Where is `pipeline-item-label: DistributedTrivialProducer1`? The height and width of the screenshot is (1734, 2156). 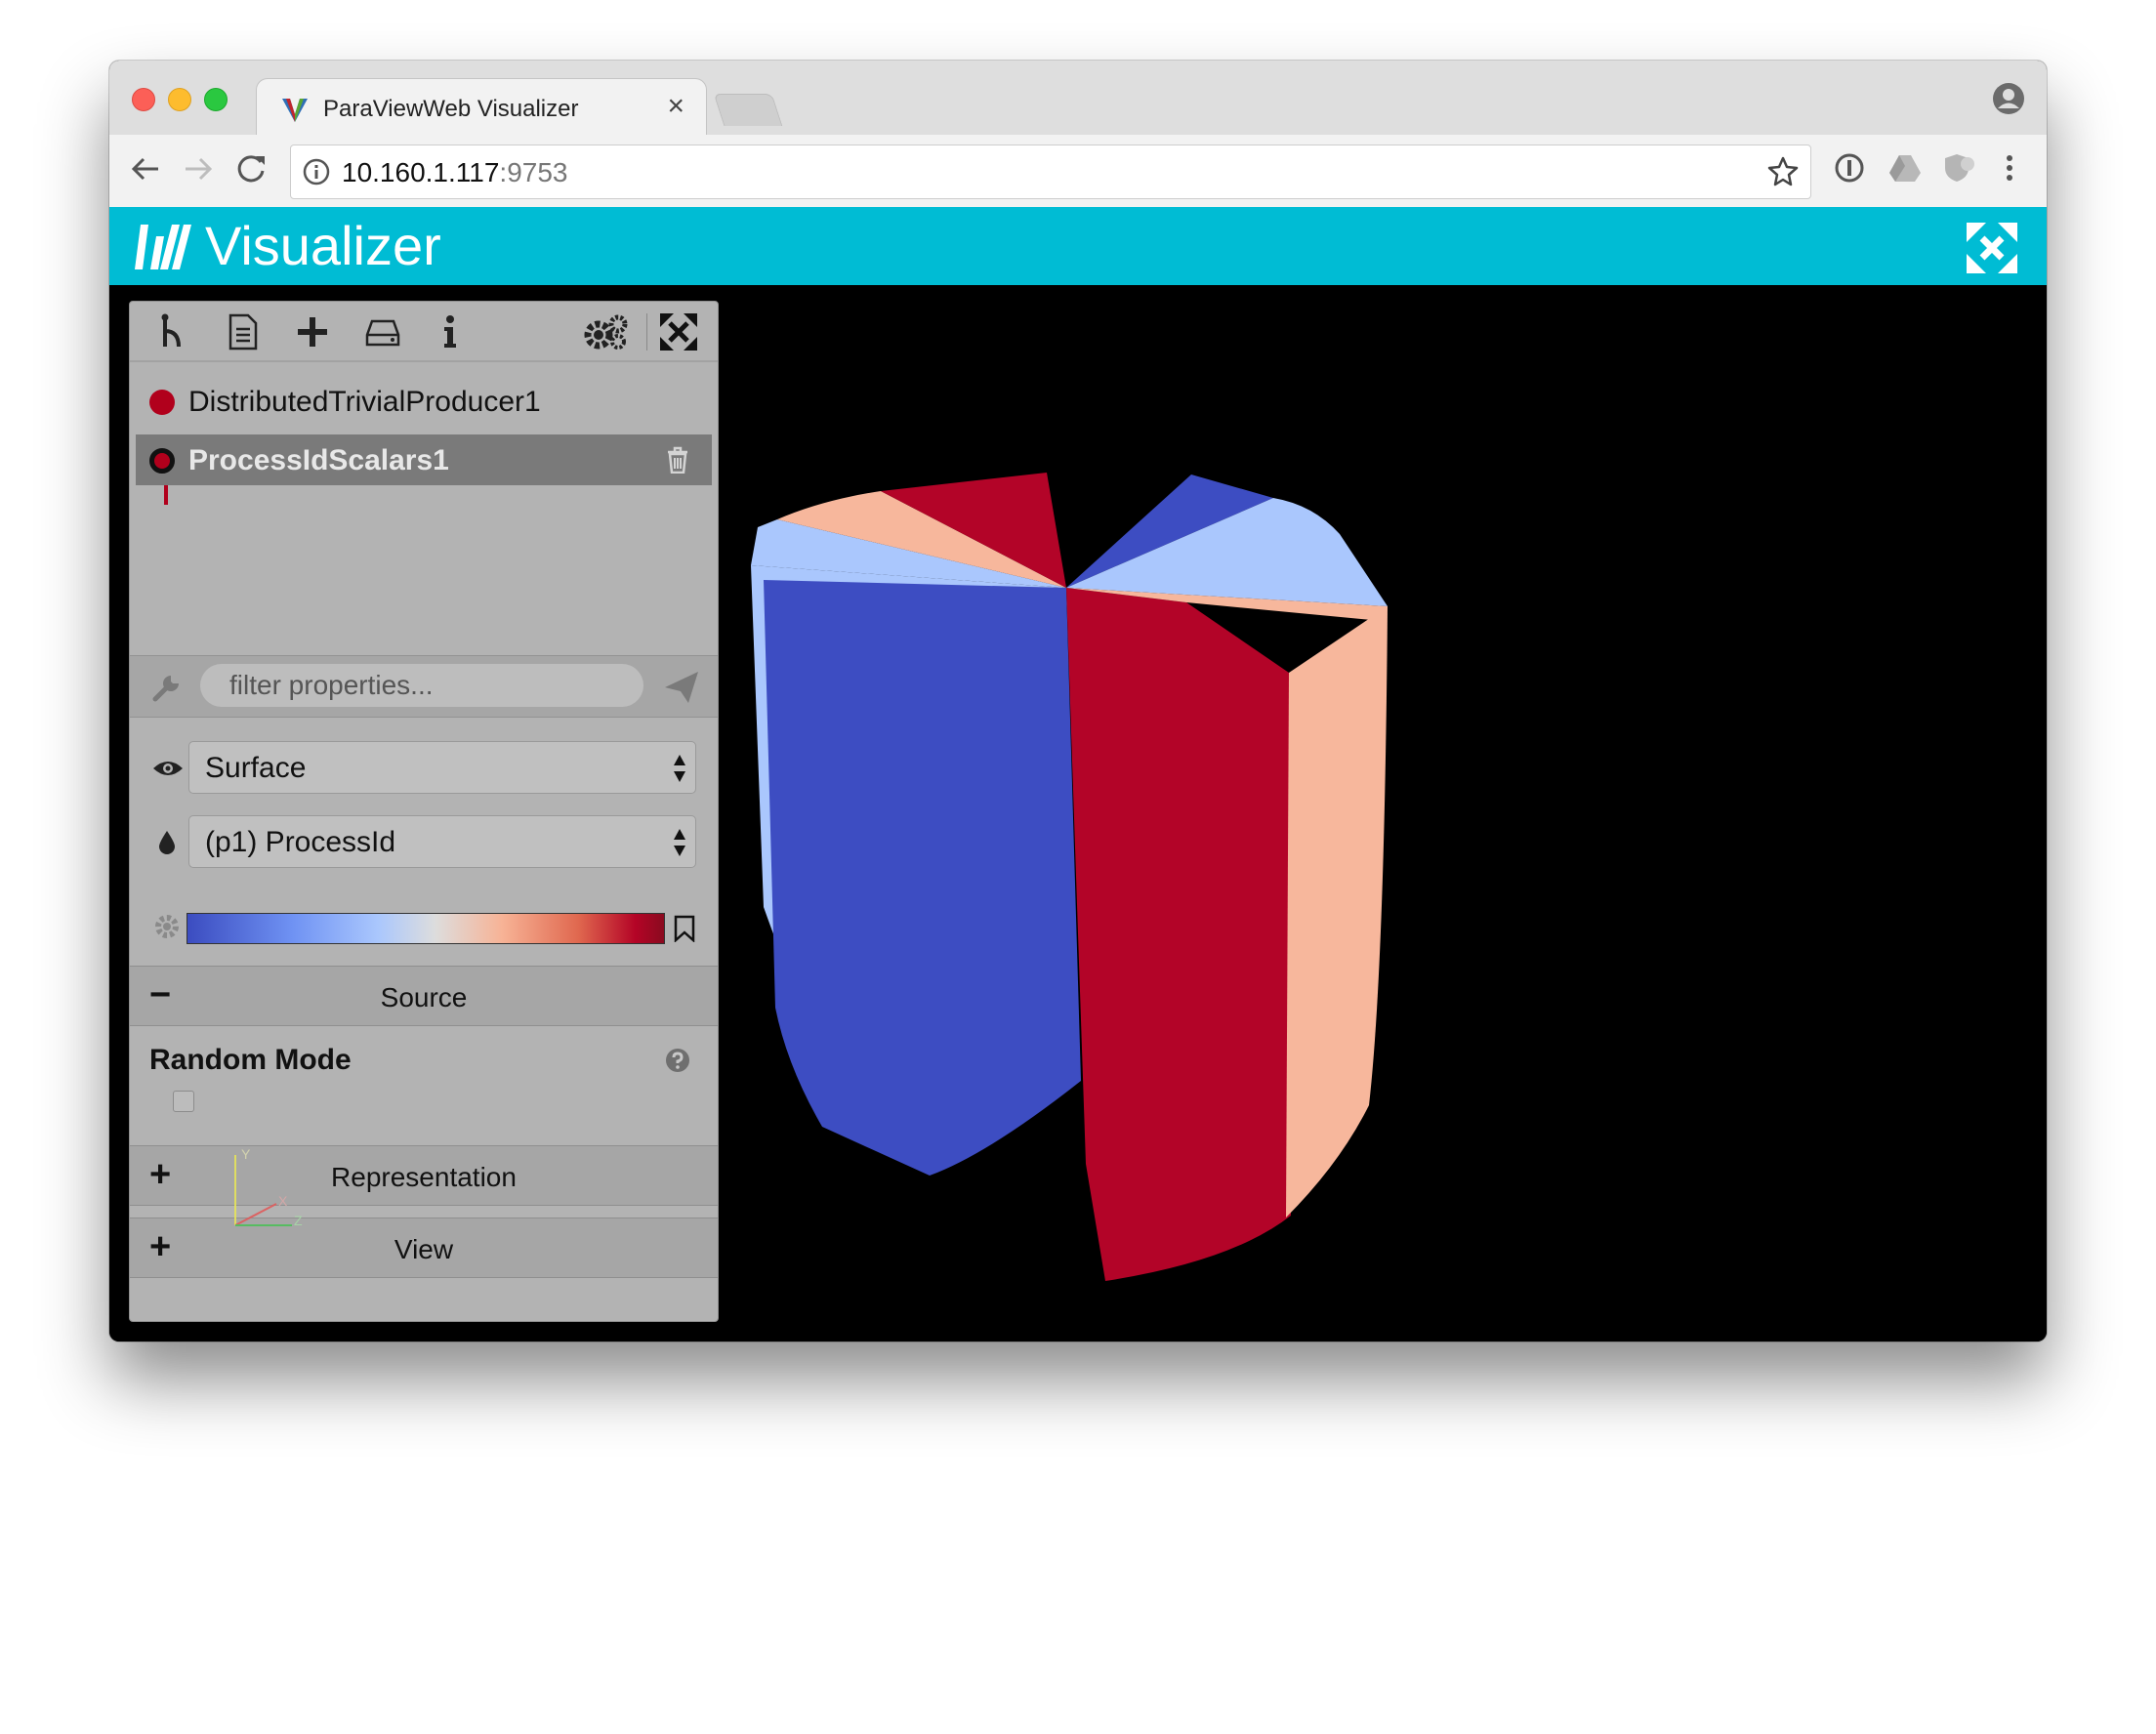
pipeline-item-label: DistributedTrivialProducer1 is located at coordinates (364, 402).